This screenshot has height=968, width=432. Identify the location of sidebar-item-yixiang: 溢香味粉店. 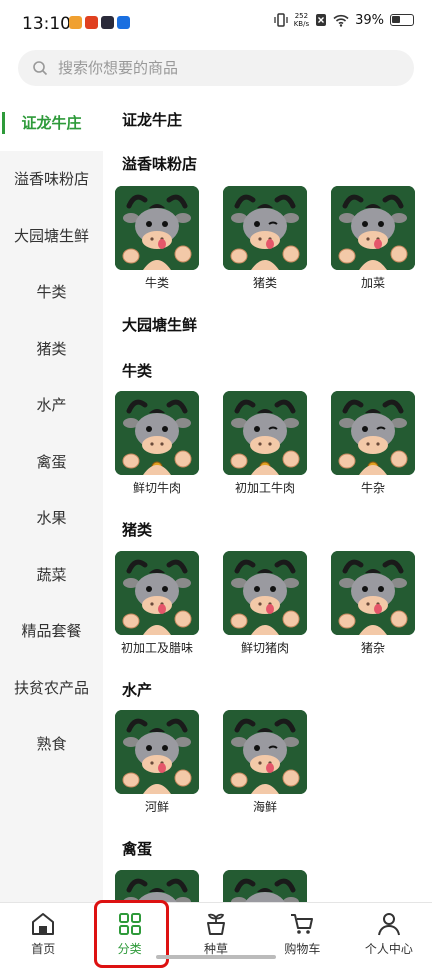
(51, 179).